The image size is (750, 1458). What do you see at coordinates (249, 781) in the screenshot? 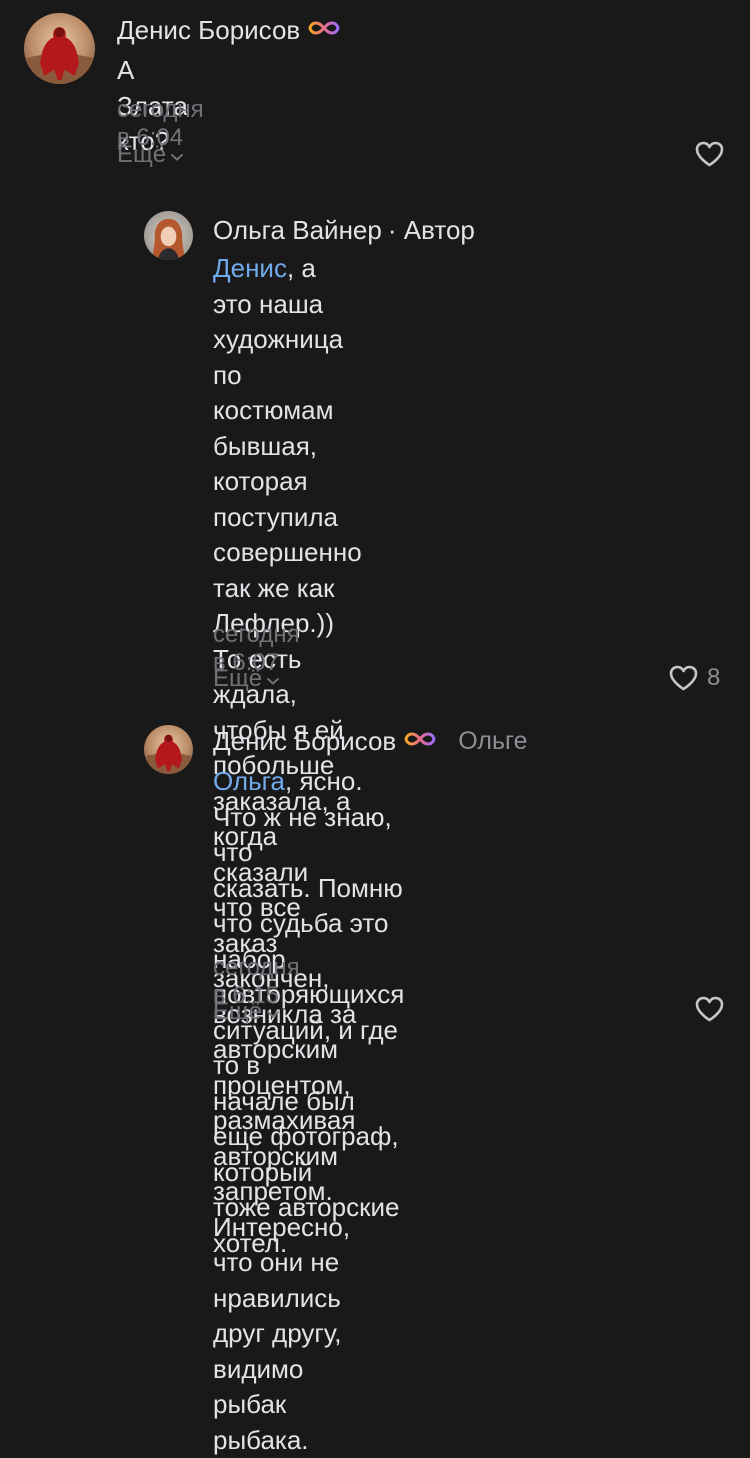
I see `mention-link: Ольга` at bounding box center [249, 781].